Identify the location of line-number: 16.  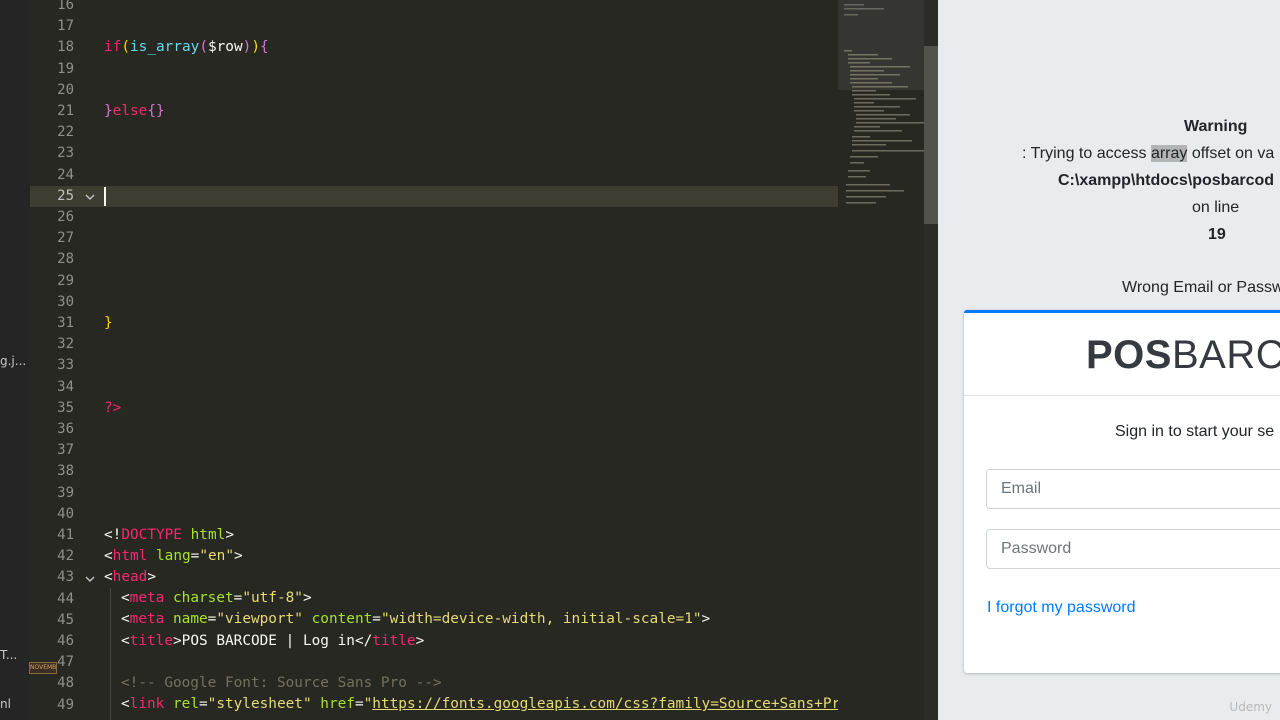
(65, 6).